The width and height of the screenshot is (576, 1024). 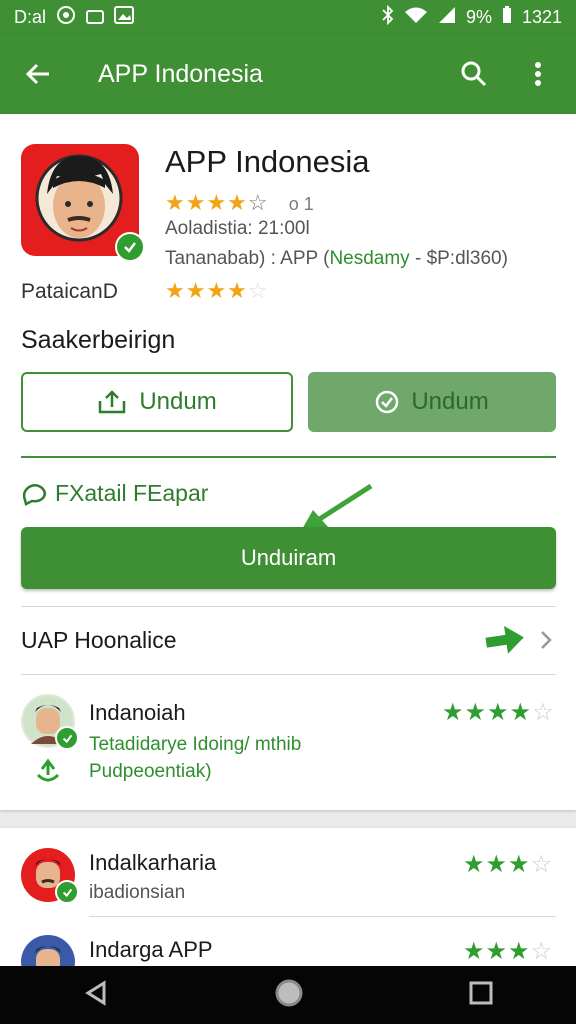 What do you see at coordinates (546, 640) in the screenshot?
I see `chevron-right-icon` at bounding box center [546, 640].